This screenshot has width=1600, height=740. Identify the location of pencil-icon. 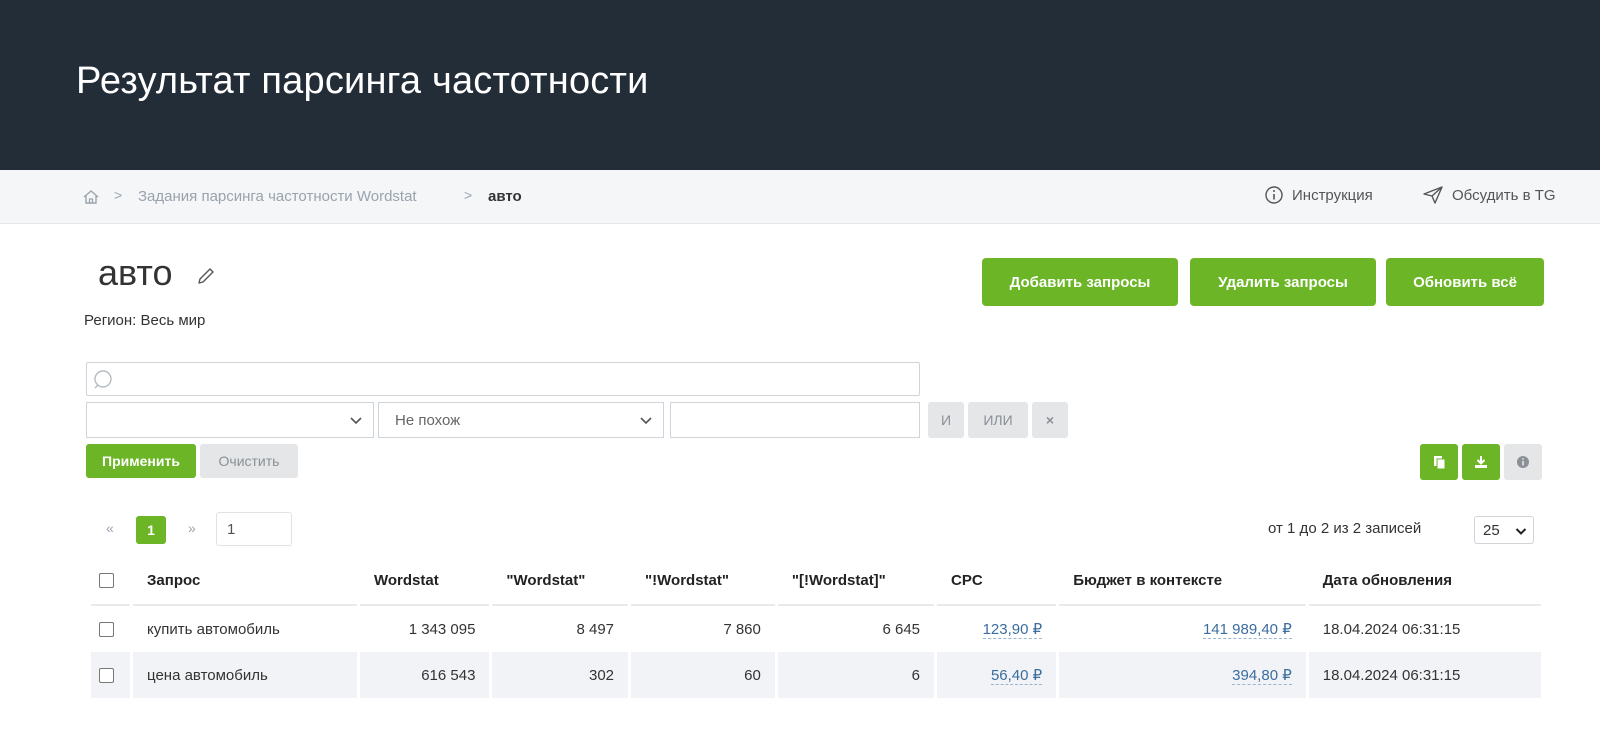
(206, 276).